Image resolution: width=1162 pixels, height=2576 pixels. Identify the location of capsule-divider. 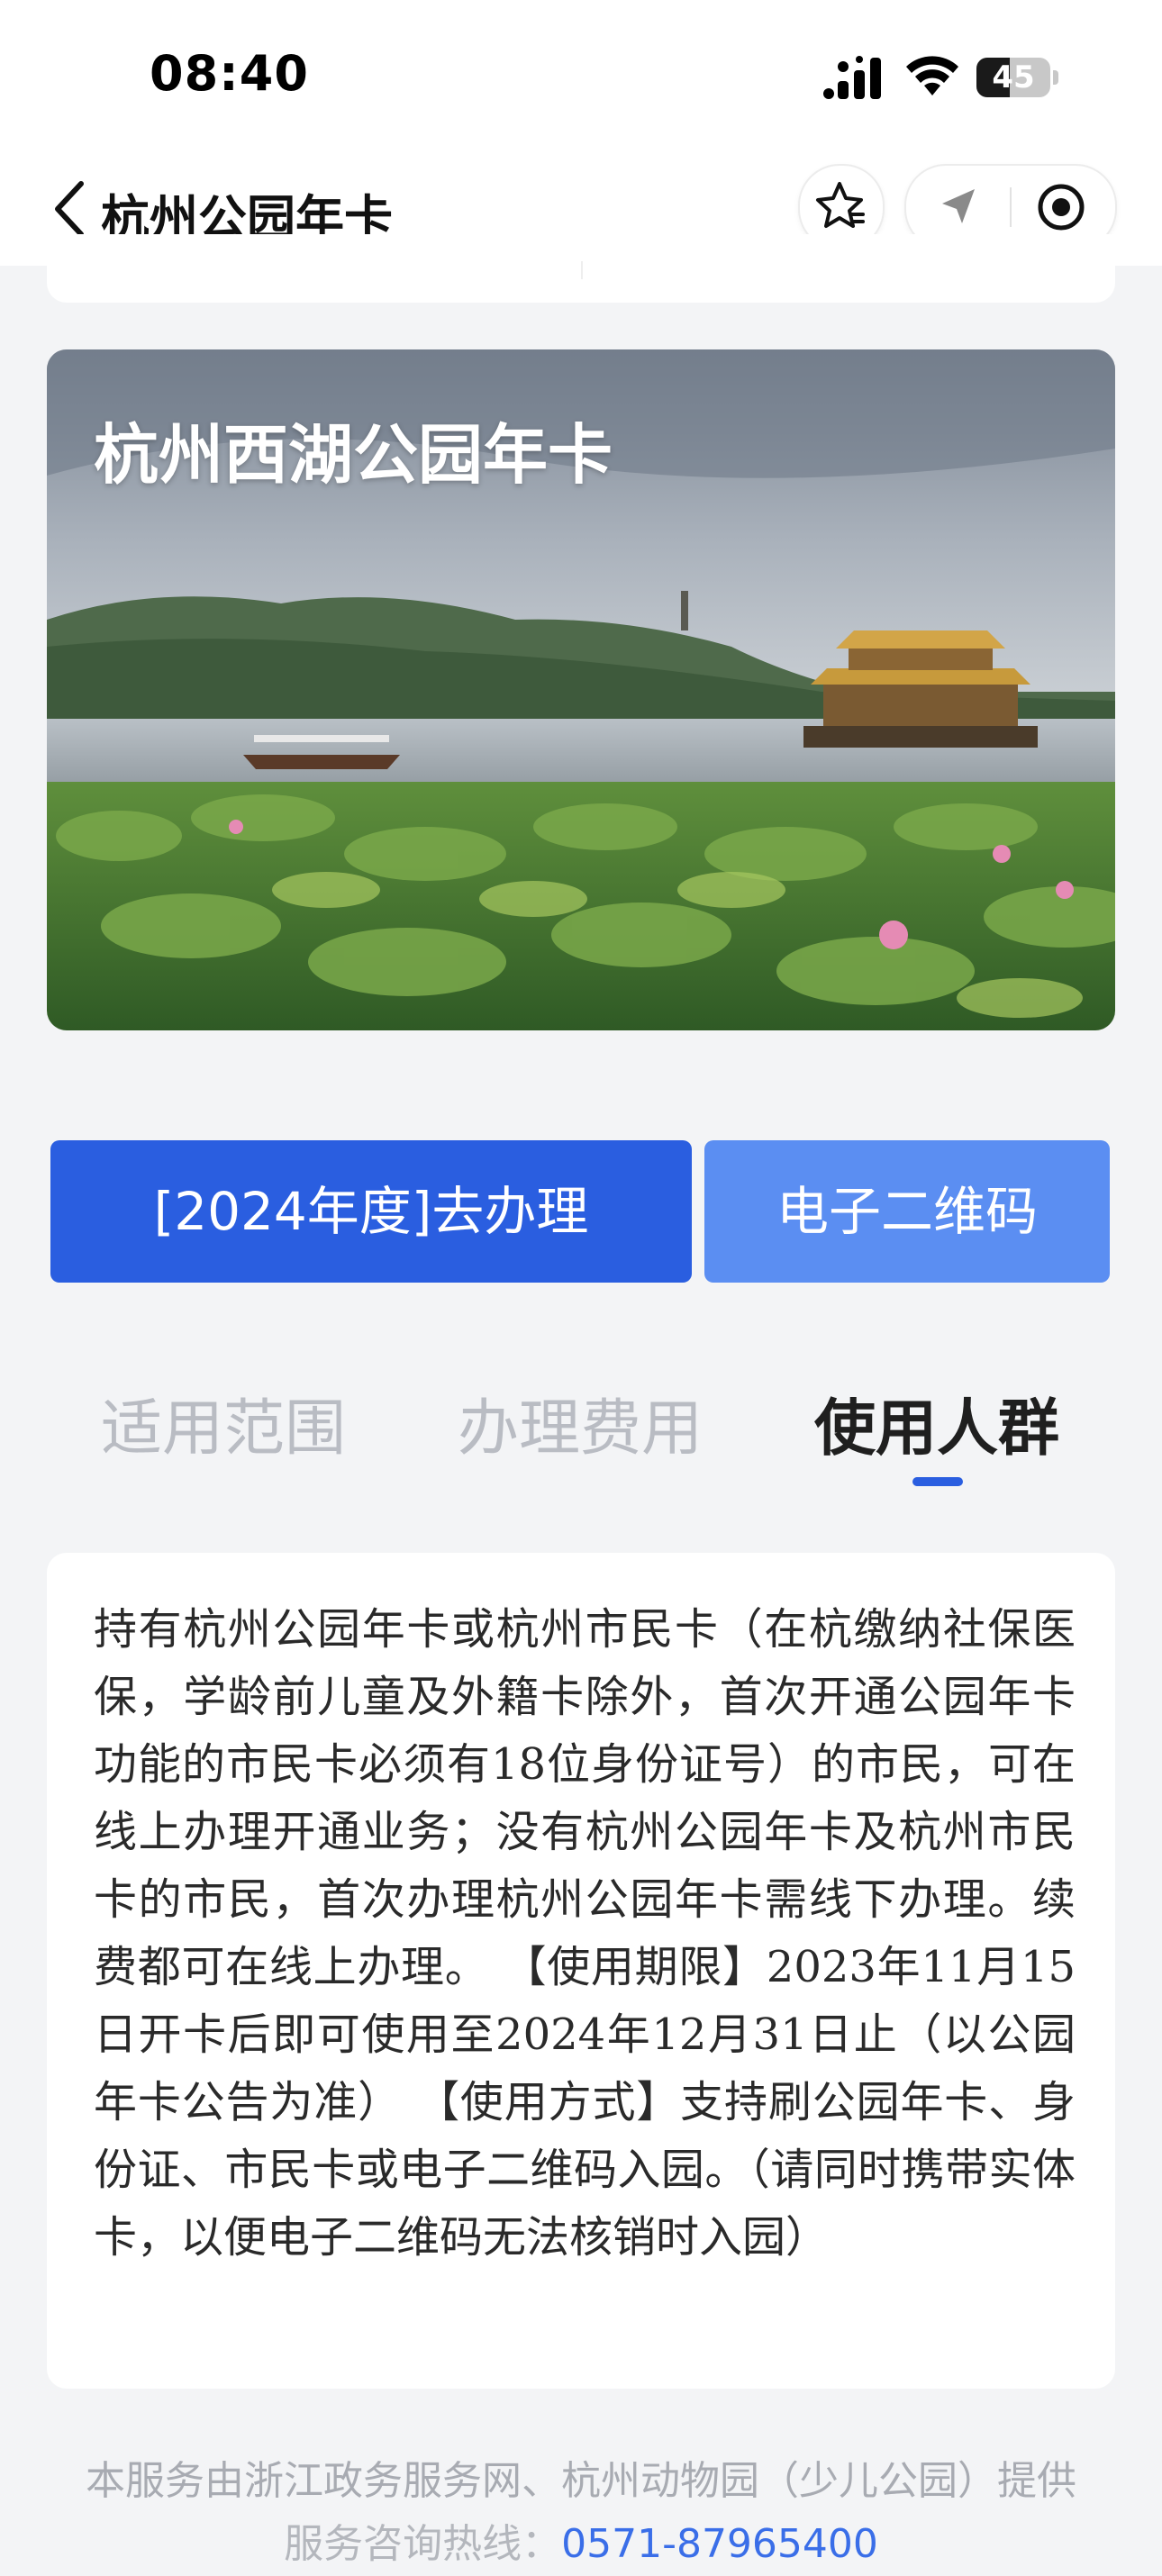
(1011, 207).